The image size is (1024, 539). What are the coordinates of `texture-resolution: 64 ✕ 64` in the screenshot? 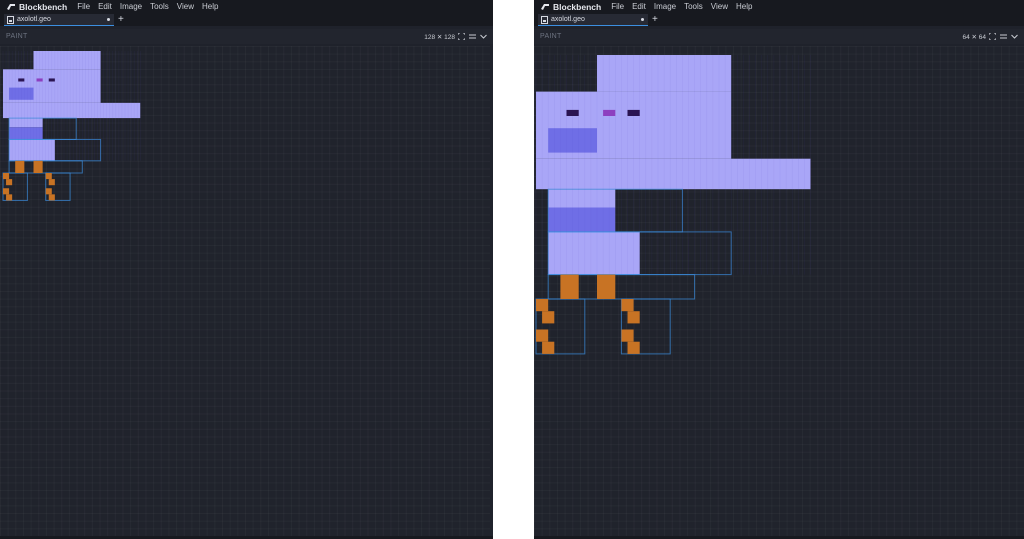 It's located at (974, 37).